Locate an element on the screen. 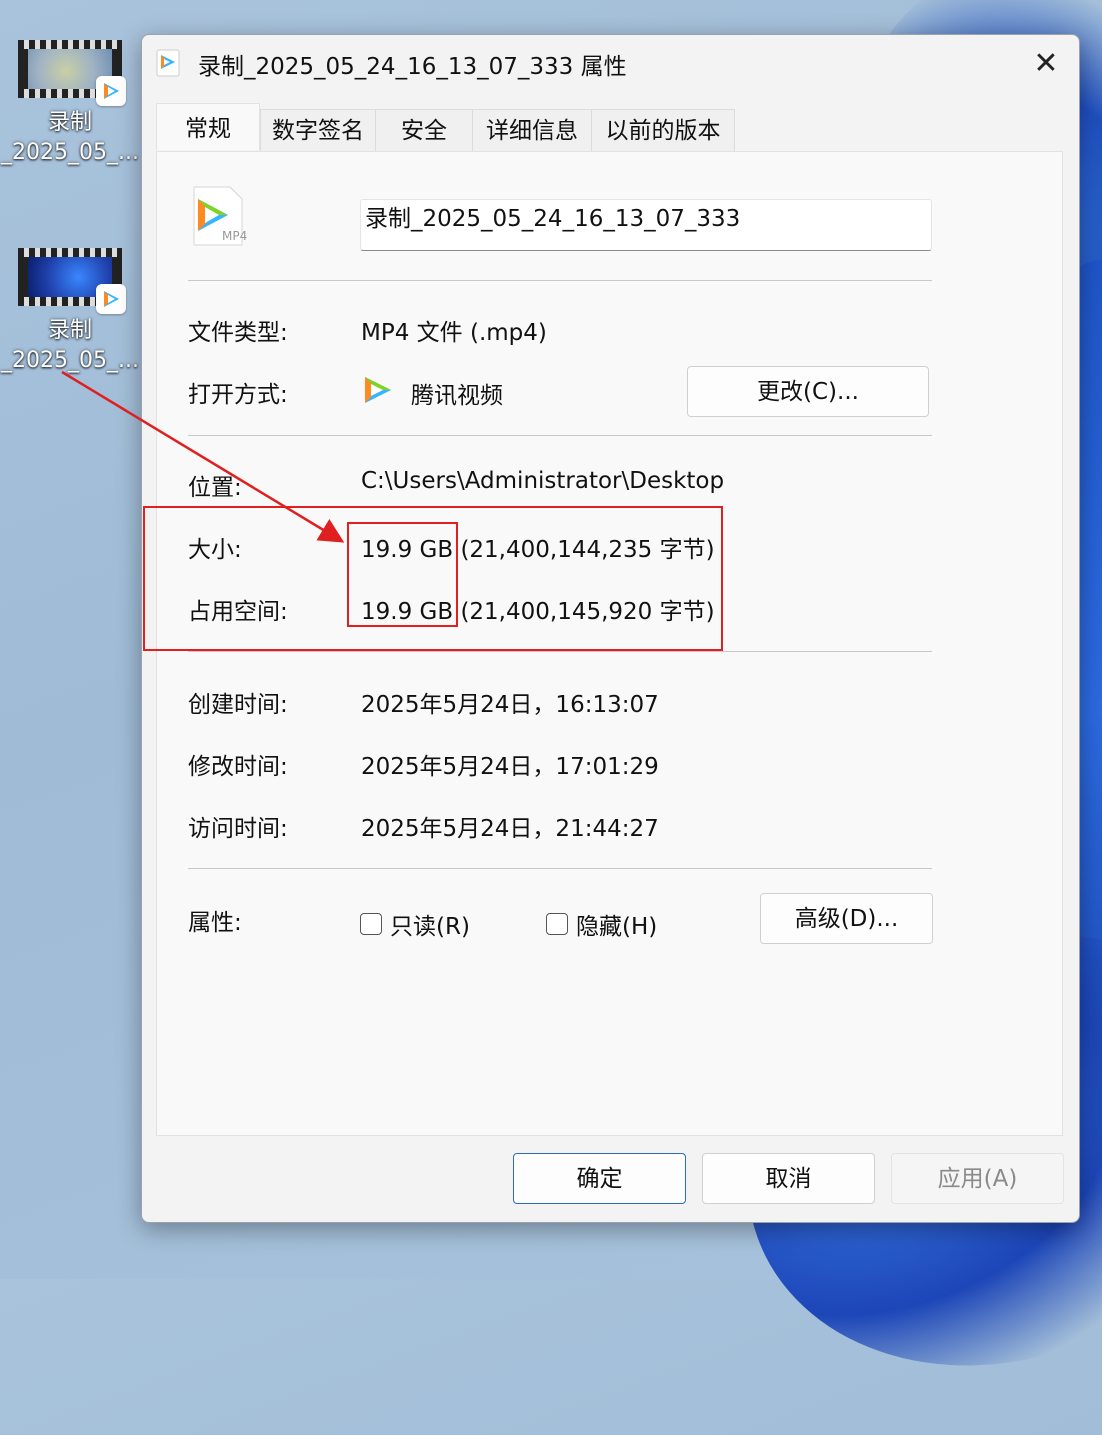 This screenshot has height=1435, width=1102. created-value: 2025年5月24日，16:13:07 is located at coordinates (510, 705).